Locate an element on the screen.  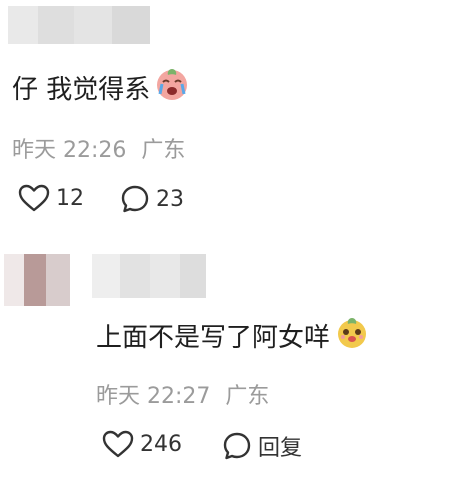
reply-count: 23 is located at coordinates (170, 199).